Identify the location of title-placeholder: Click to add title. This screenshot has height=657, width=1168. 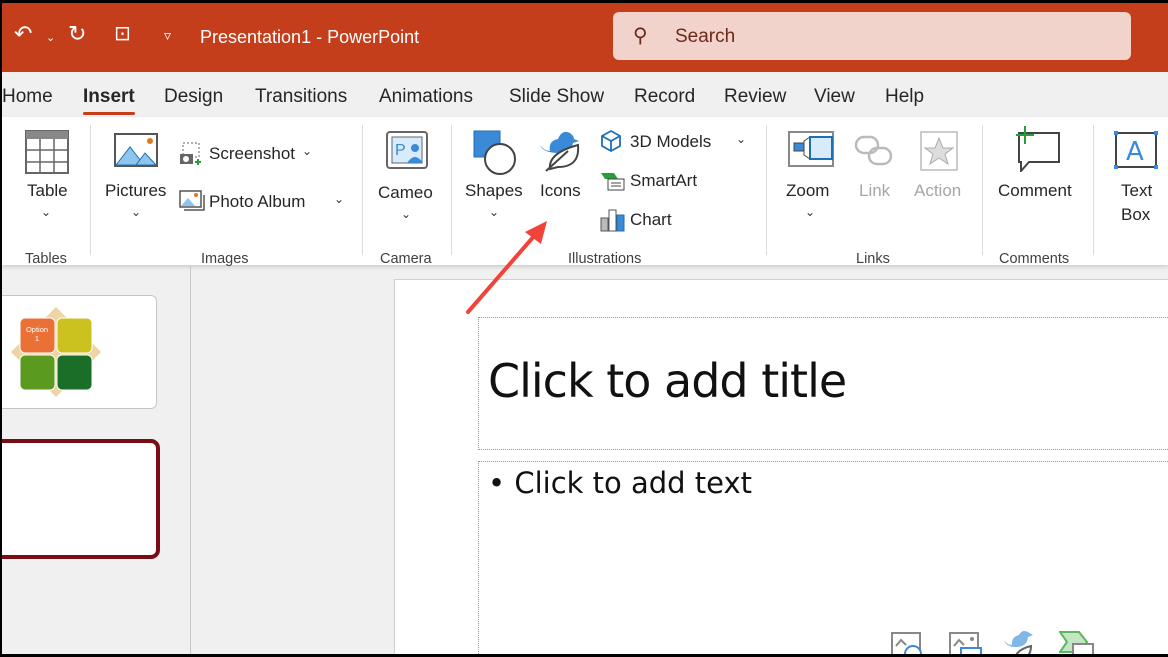
(823, 383).